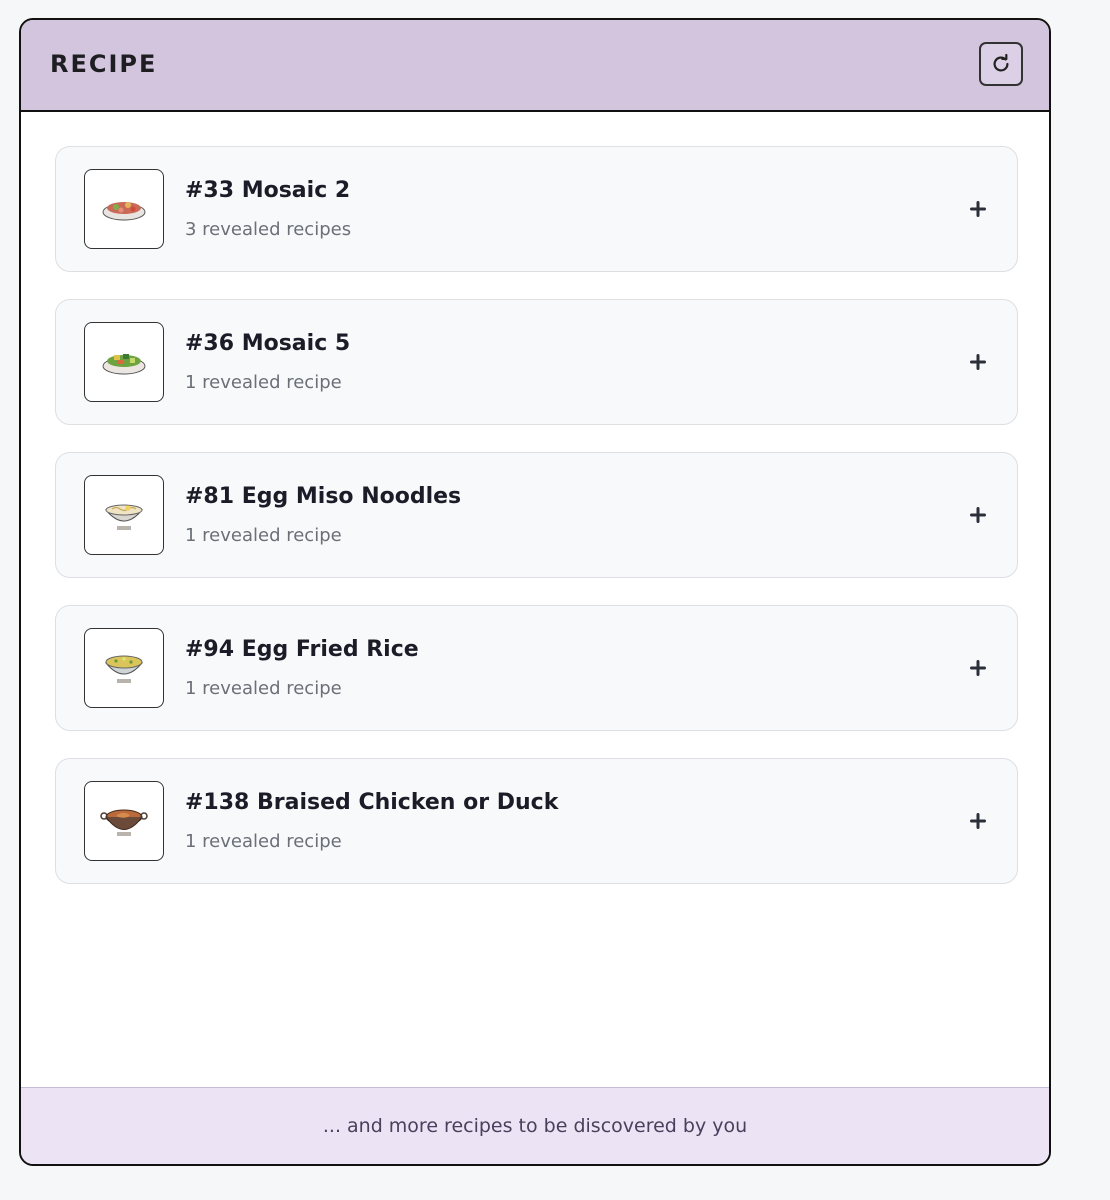 The height and width of the screenshot is (1200, 1110). What do you see at coordinates (536, 515) in the screenshot?
I see `recipe-card: #81 Egg Miso Noodles 1 revealed recipe` at bounding box center [536, 515].